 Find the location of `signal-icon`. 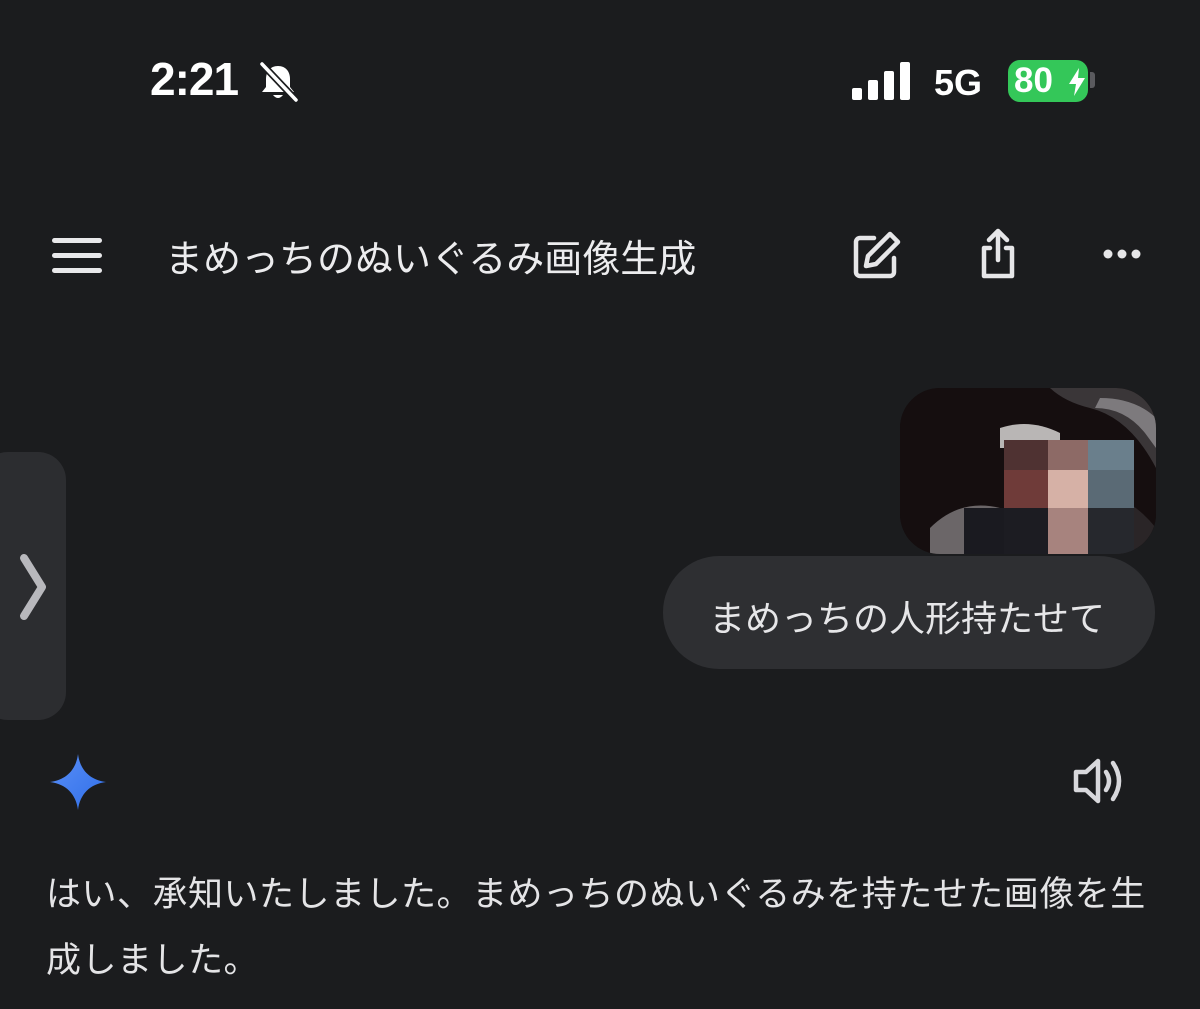

signal-icon is located at coordinates (881, 81).